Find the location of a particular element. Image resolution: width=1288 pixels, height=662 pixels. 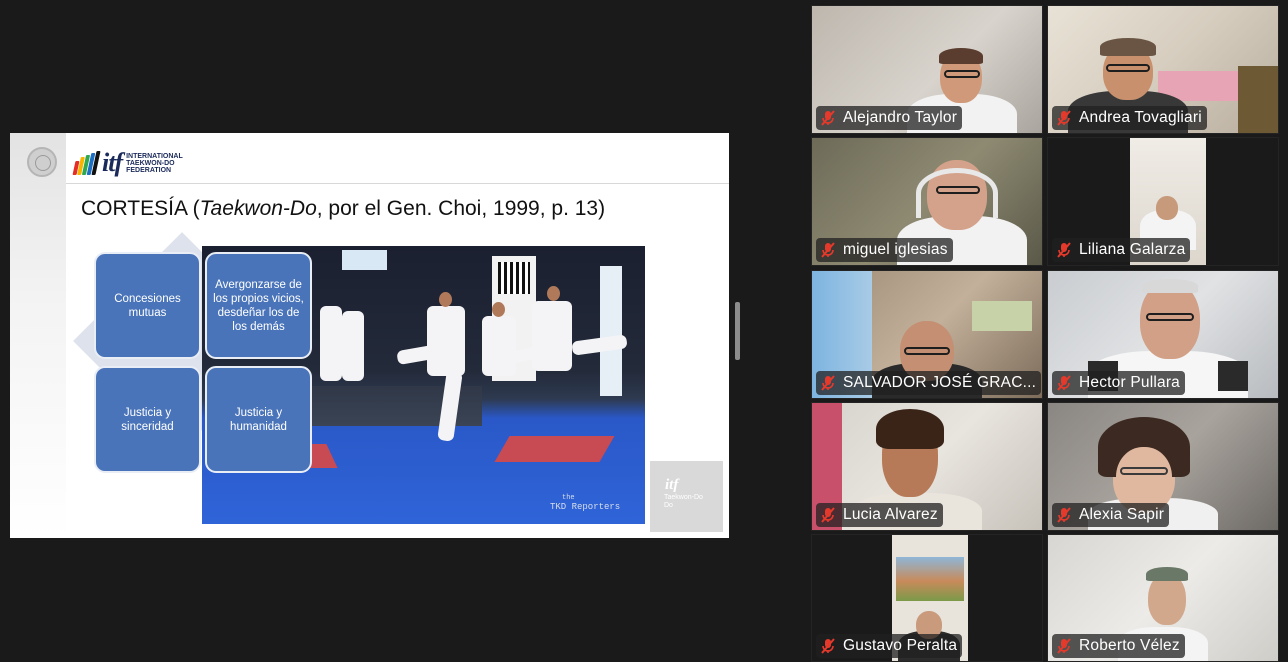

participant-name: miguel iglesias is located at coordinates (895, 249).